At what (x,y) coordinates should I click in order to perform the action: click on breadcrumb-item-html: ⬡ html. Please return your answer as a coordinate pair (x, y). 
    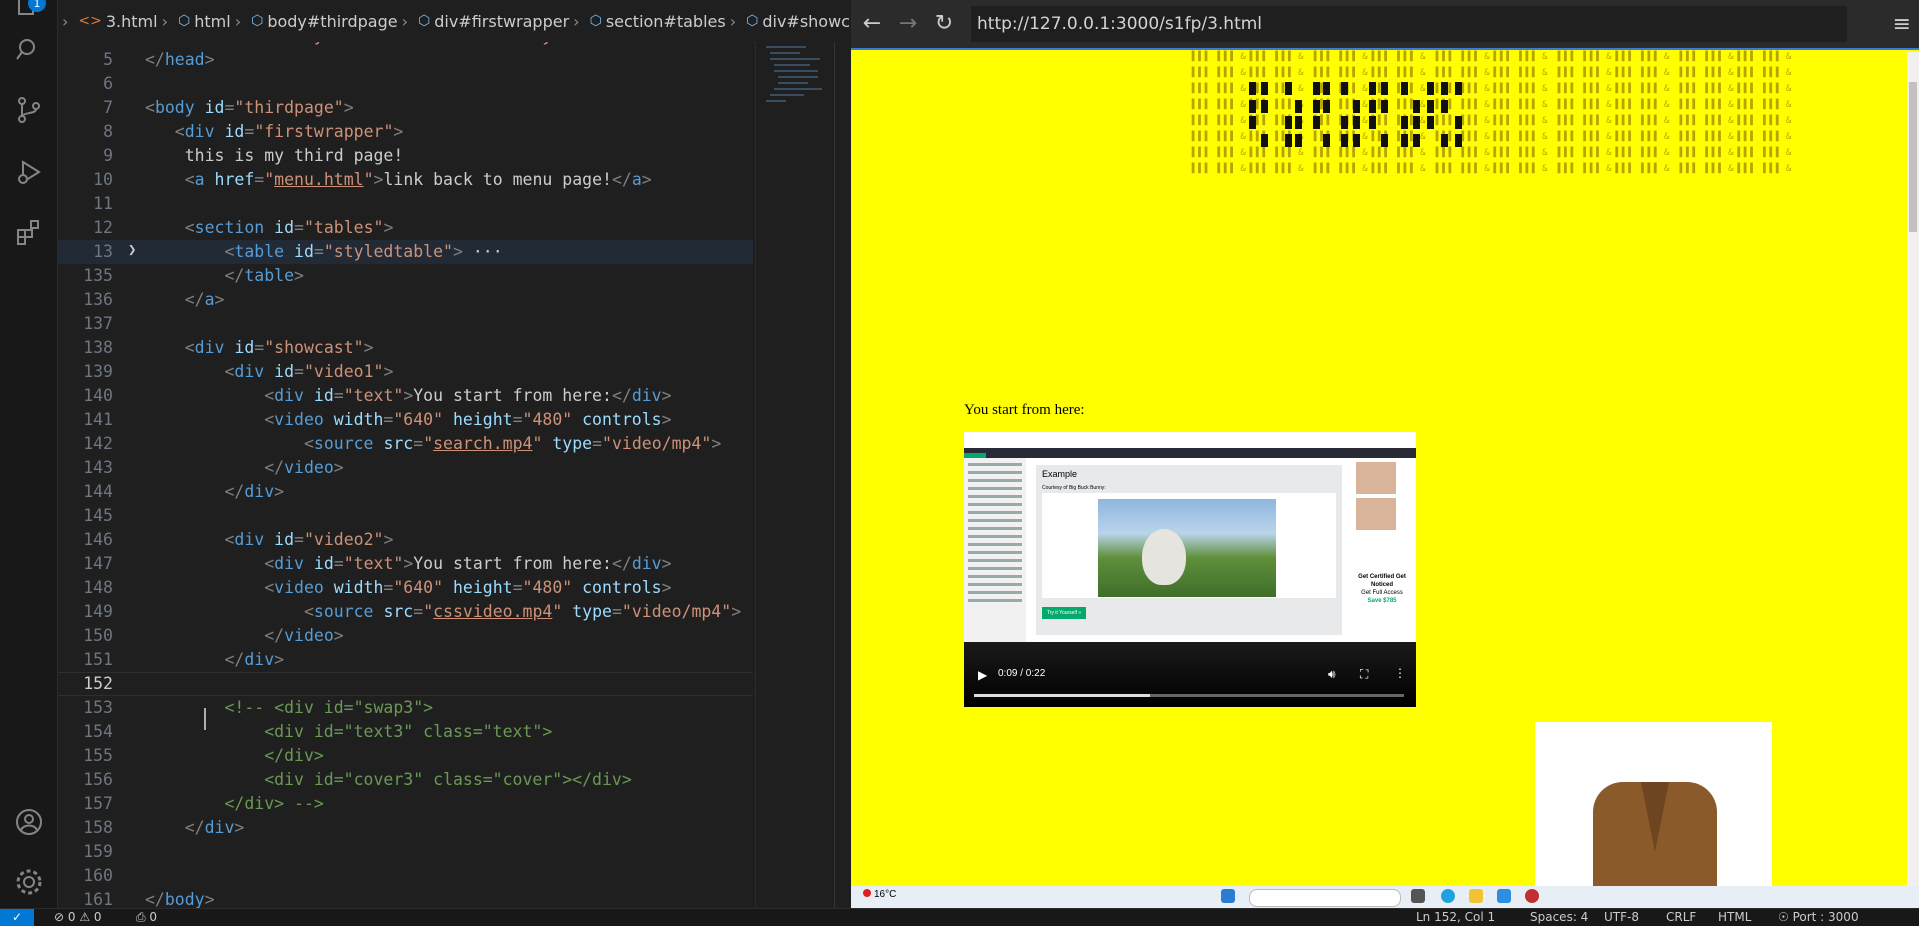
    Looking at the image, I should click on (204, 21).